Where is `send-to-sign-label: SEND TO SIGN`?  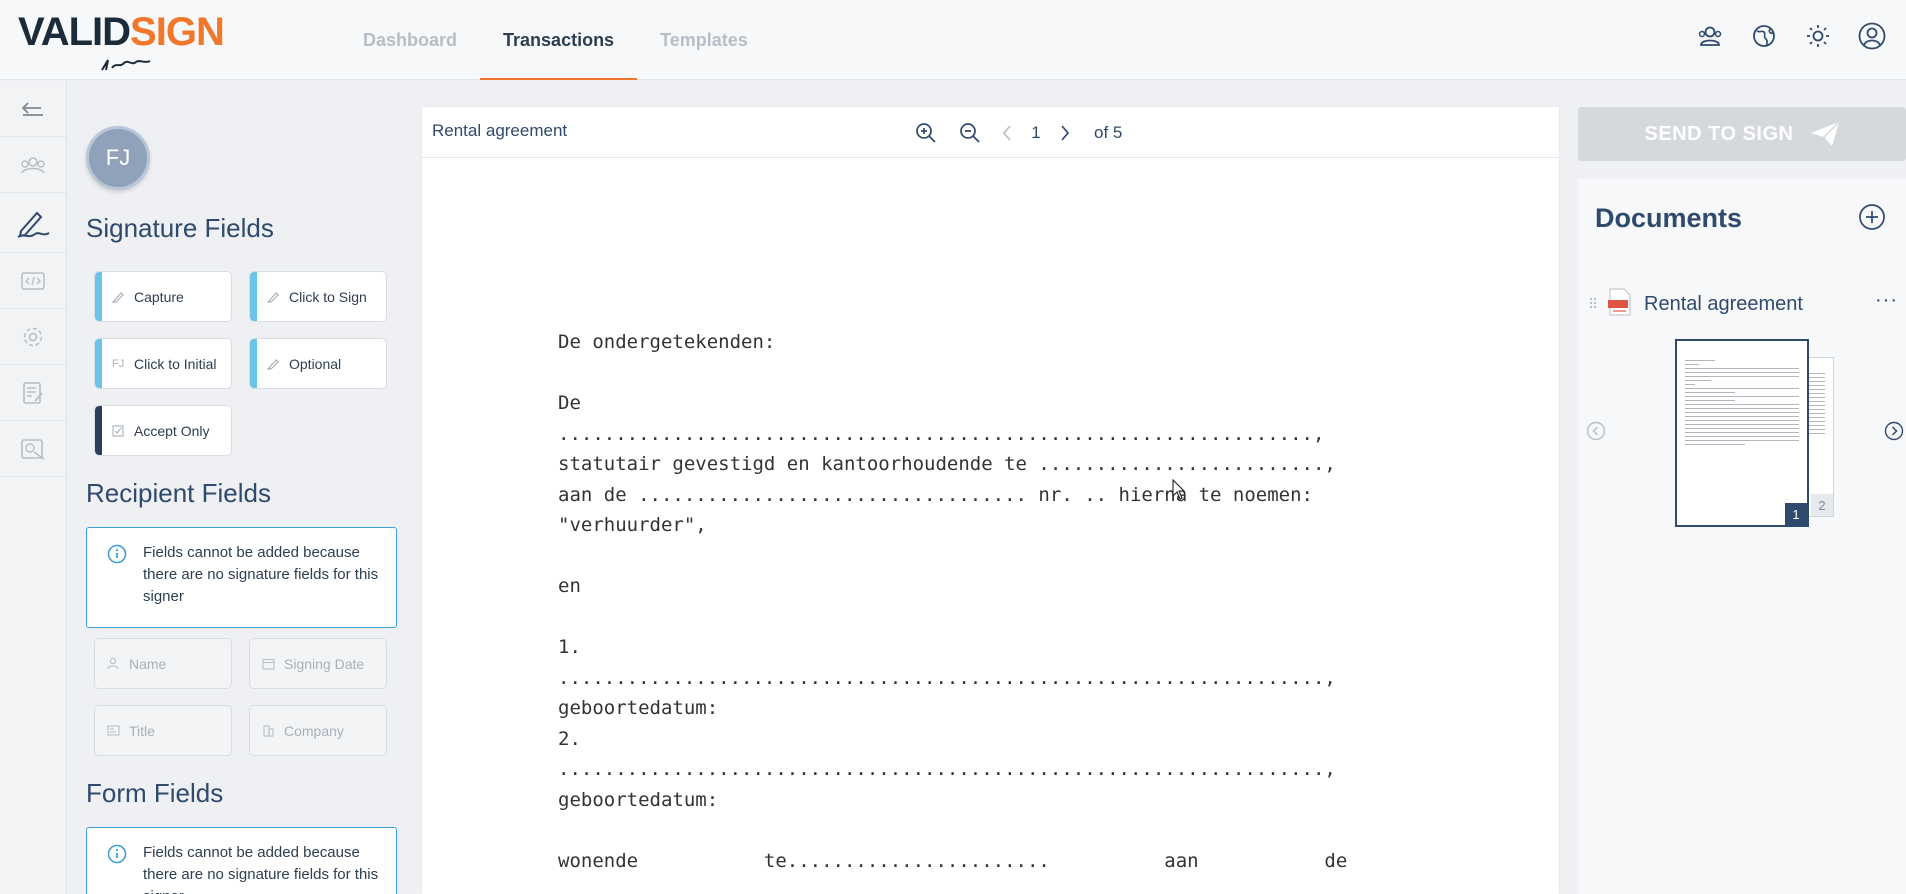 send-to-sign-label: SEND TO SIGN is located at coordinates (1719, 133).